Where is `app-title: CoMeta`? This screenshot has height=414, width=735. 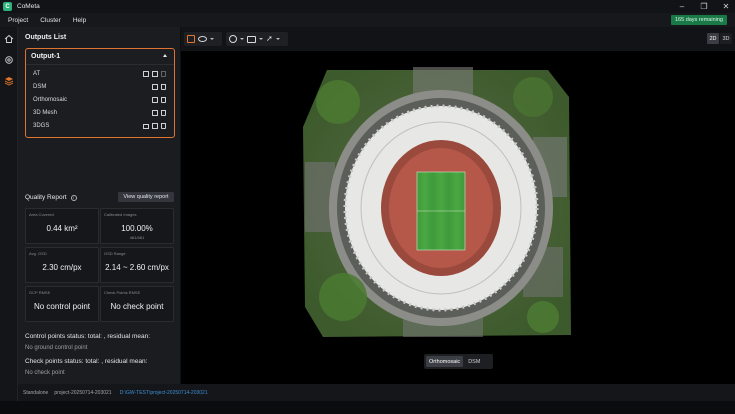 app-title: CoMeta is located at coordinates (28, 6).